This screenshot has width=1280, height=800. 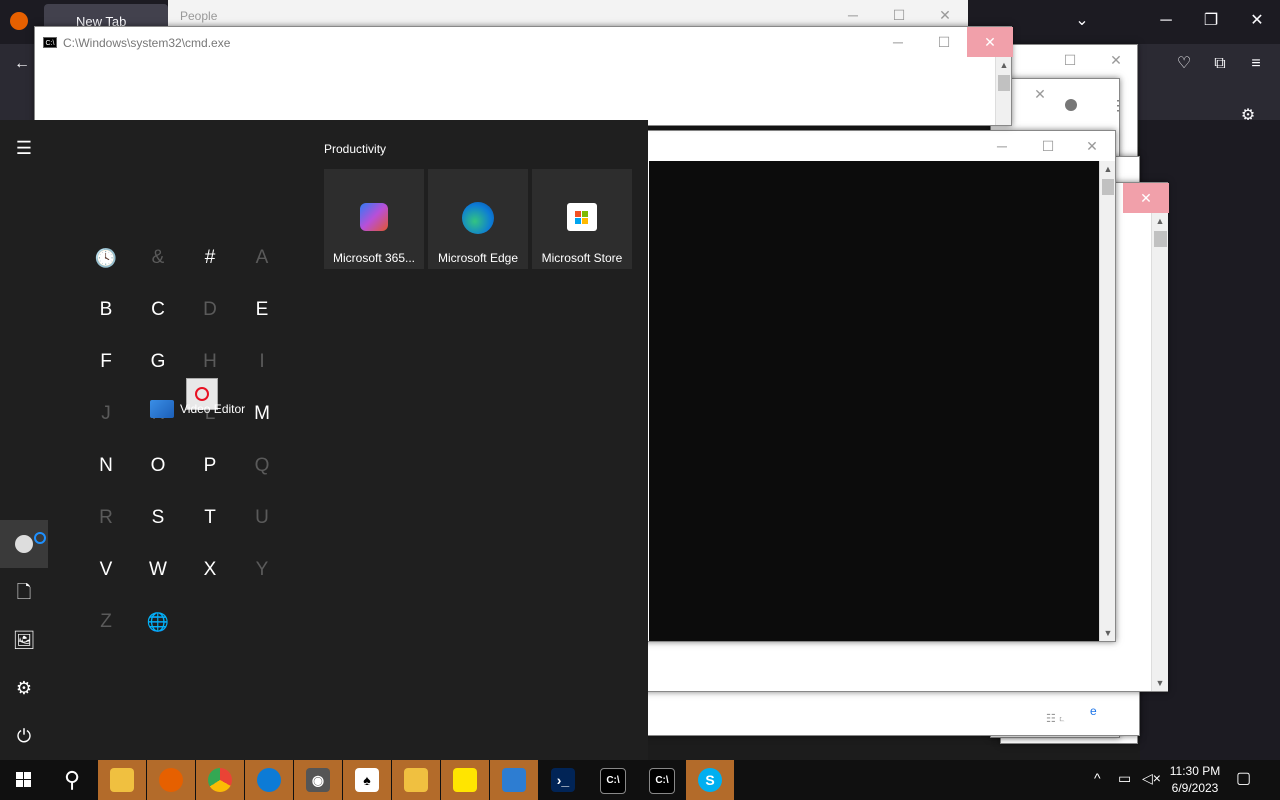 What do you see at coordinates (563, 780) in the screenshot?
I see `taskbar-powershell: ›_` at bounding box center [563, 780].